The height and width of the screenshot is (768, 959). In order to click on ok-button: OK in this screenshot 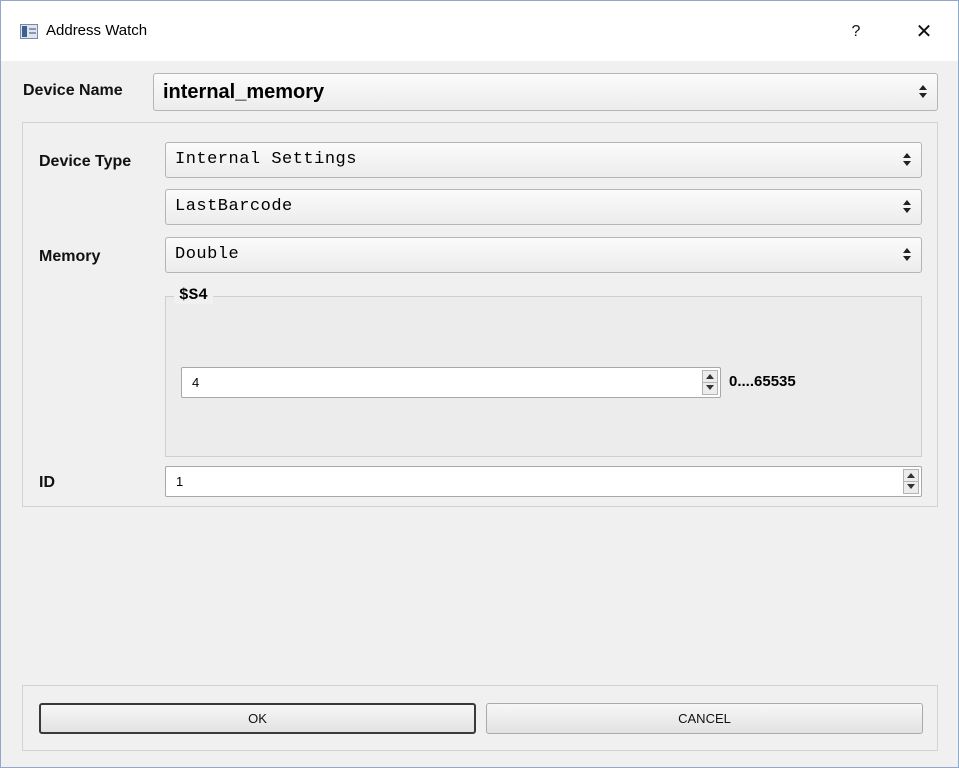, I will do `click(257, 718)`.